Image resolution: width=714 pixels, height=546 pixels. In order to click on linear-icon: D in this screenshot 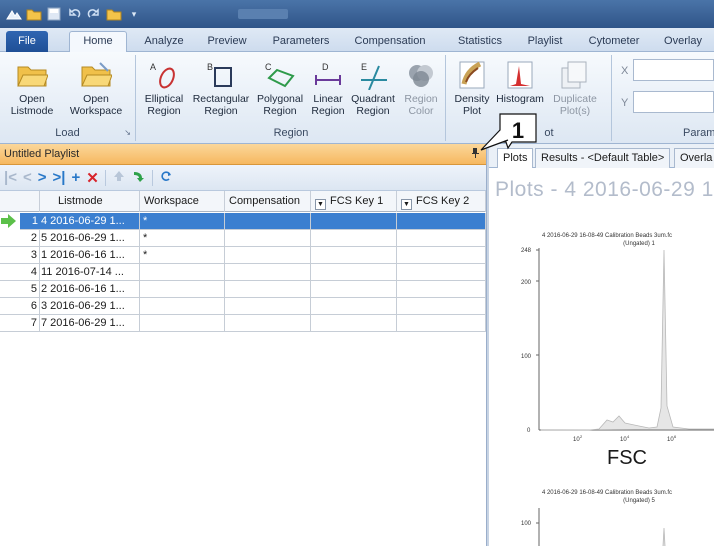, I will do `click(328, 75)`.